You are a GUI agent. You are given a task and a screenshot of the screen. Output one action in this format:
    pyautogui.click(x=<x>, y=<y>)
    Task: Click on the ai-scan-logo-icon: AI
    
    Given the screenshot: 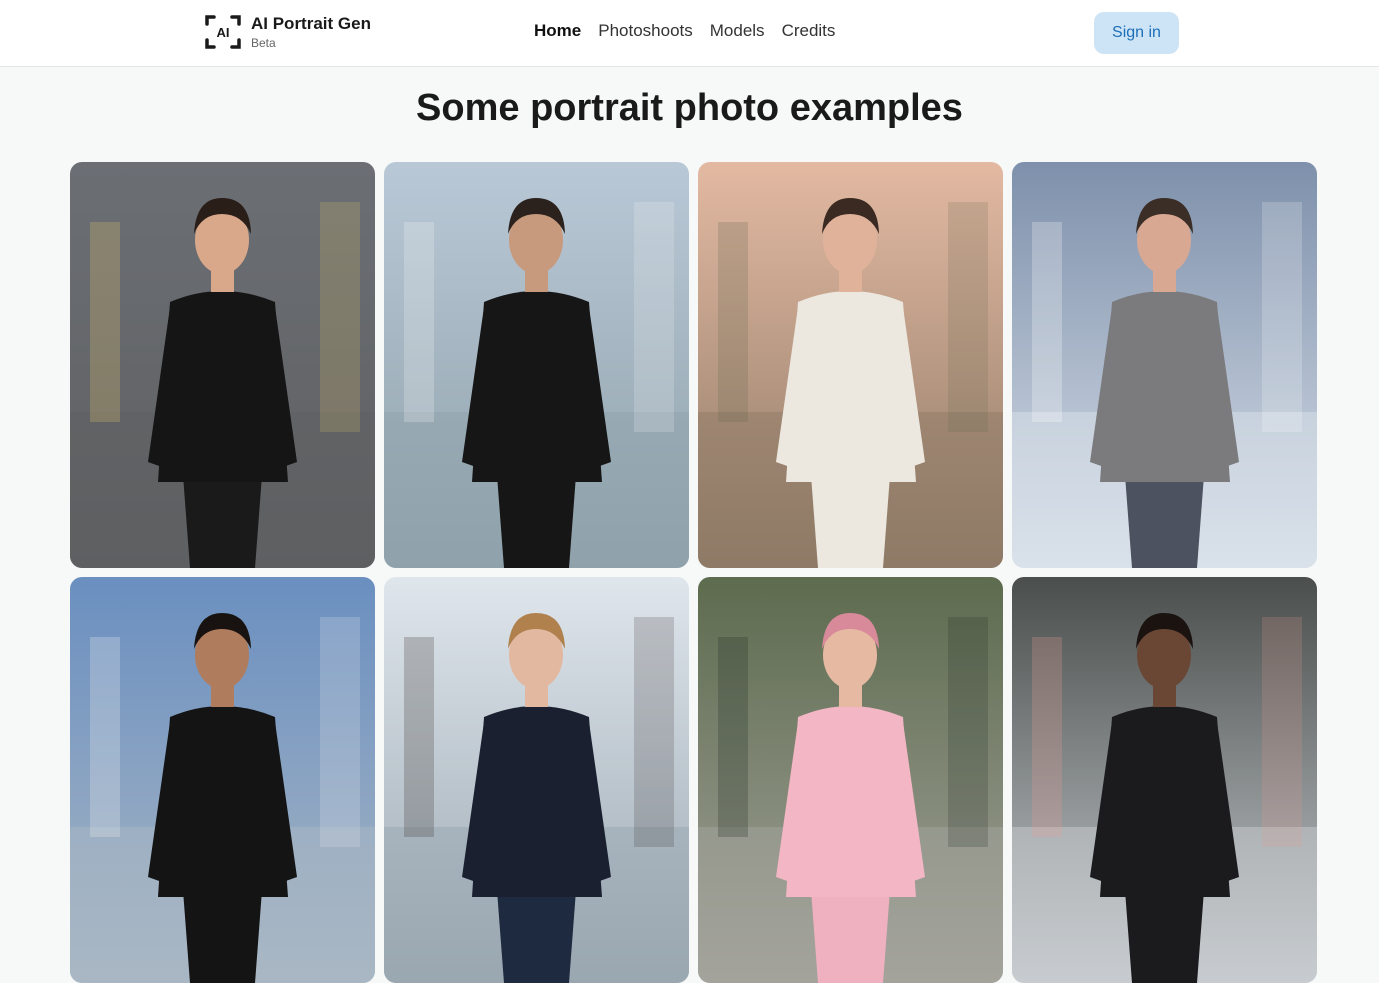 What is the action you would take?
    pyautogui.click(x=223, y=32)
    